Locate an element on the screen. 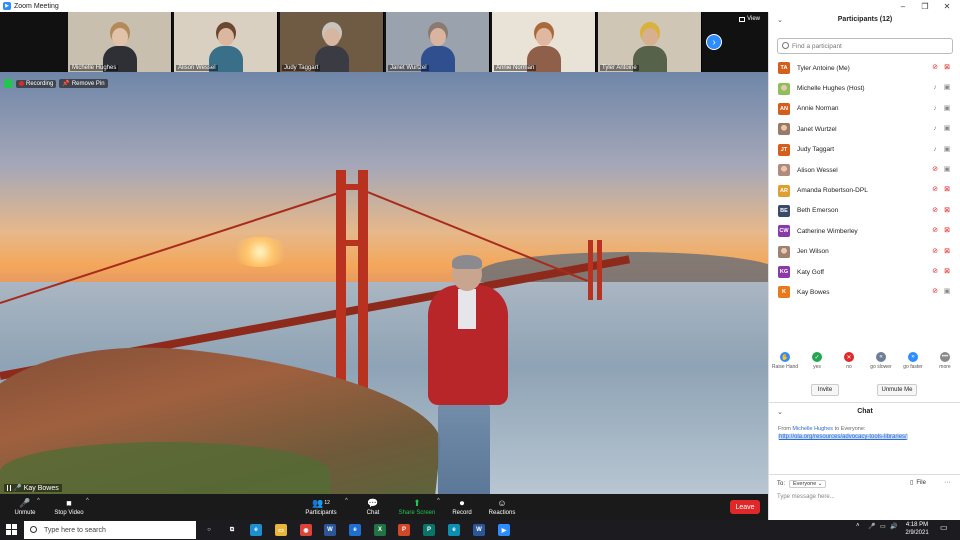 The width and height of the screenshot is (960, 540). shield-icon is located at coordinates (8, 83).